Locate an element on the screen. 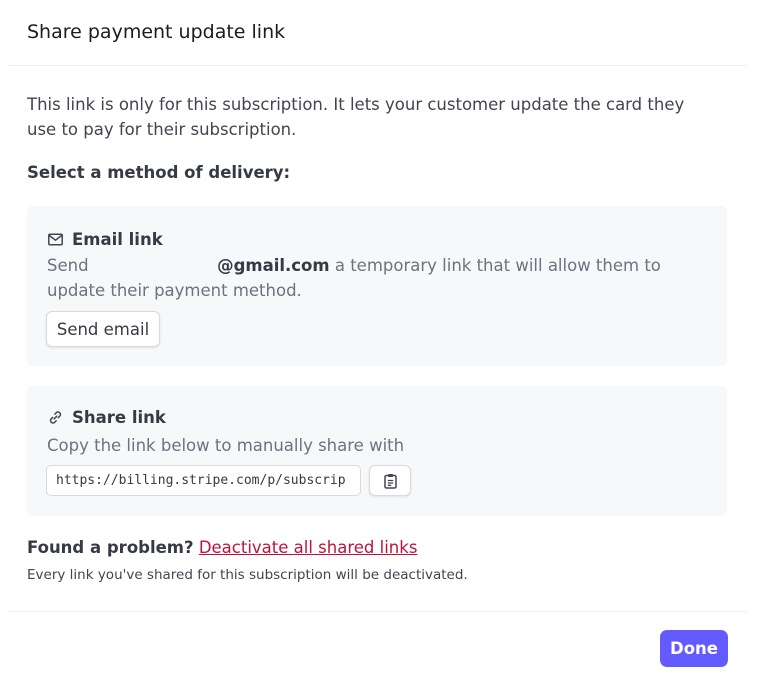 This screenshot has width=761, height=675. redacted-email-user is located at coordinates (153, 267).